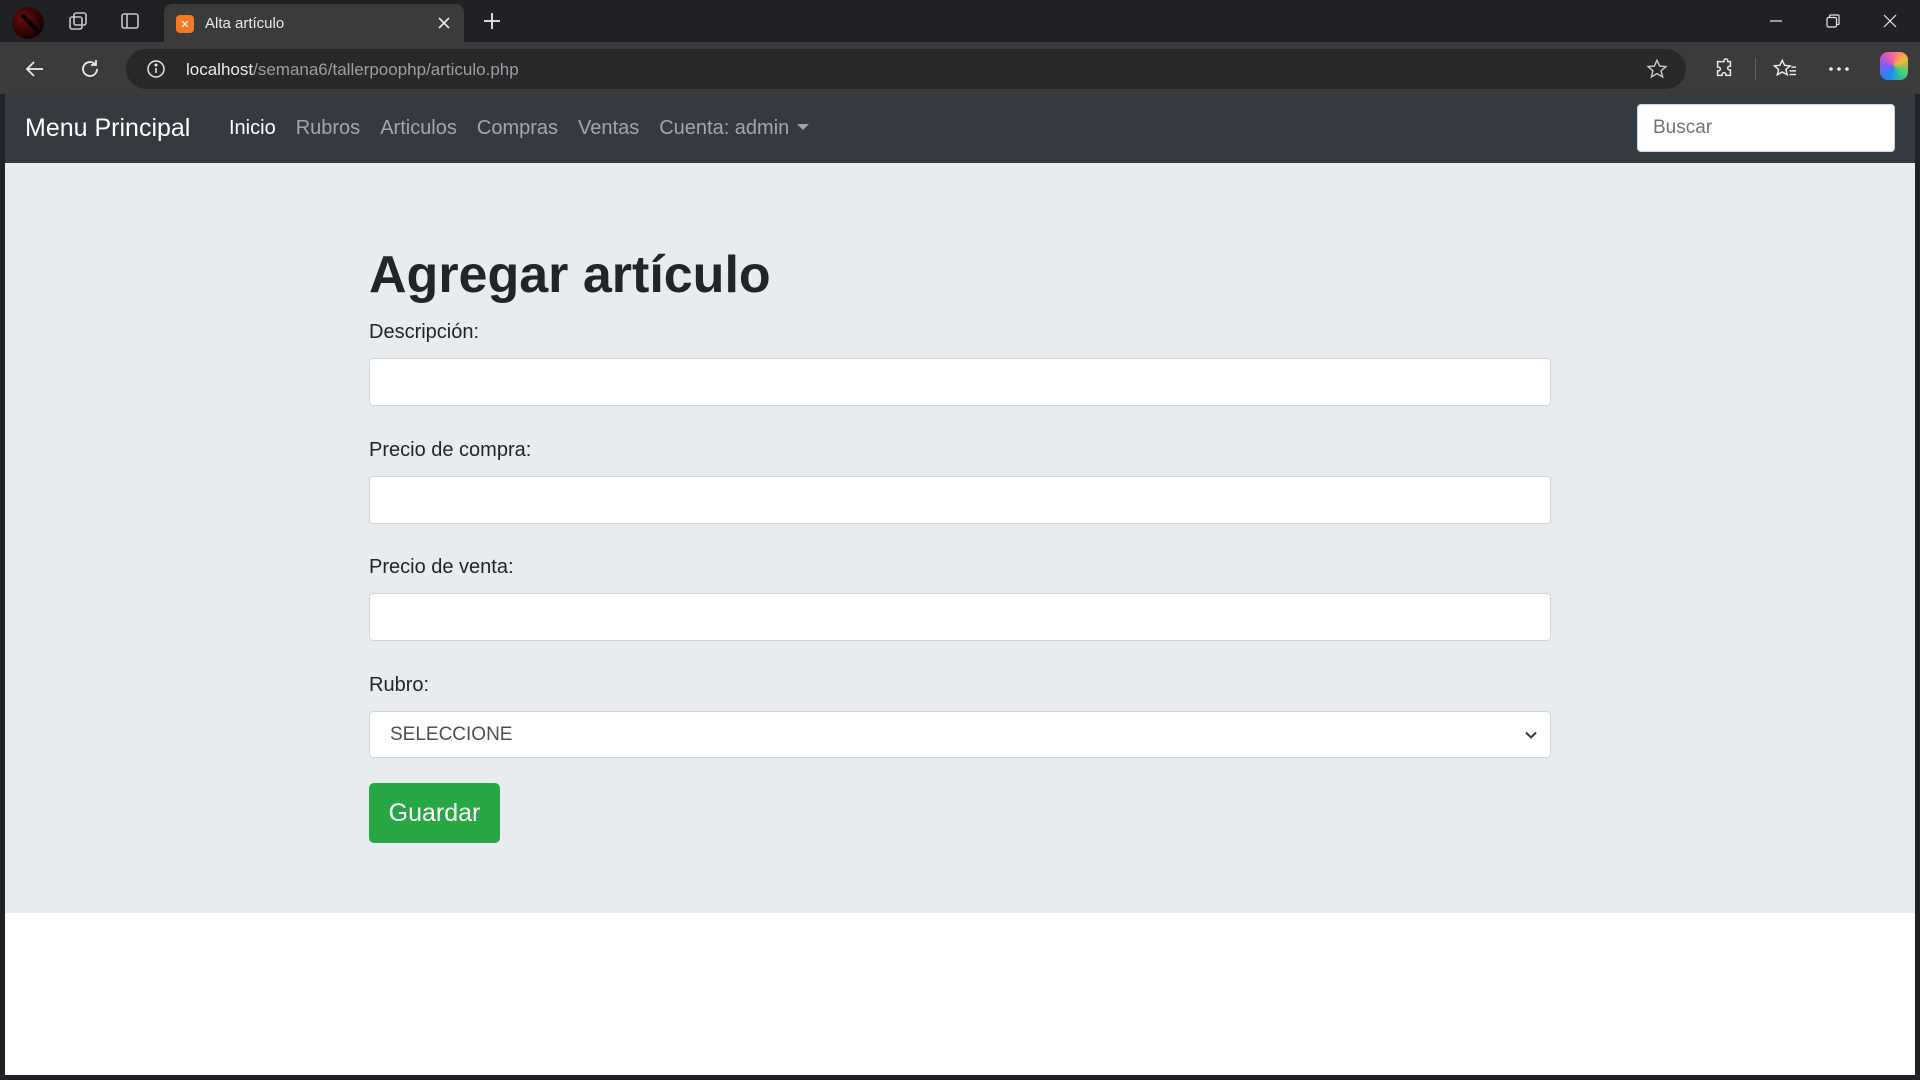  I want to click on new-tab-icon, so click(492, 21).